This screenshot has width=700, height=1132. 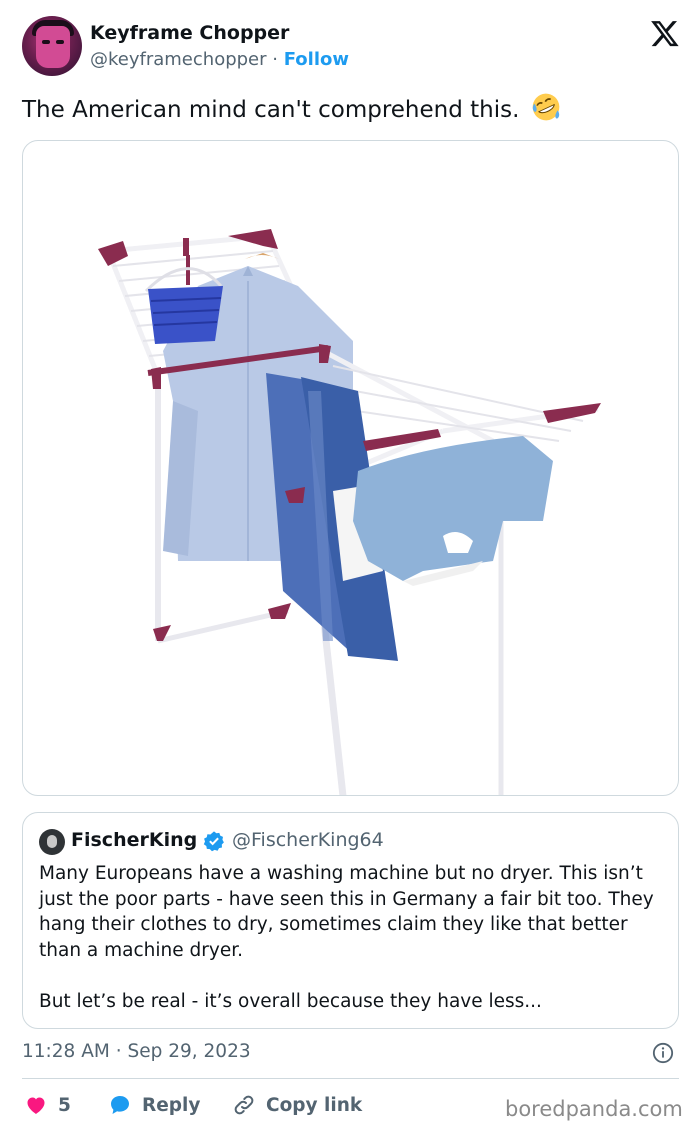 I want to click on copy-link-label: Copy link, so click(x=314, y=1105).